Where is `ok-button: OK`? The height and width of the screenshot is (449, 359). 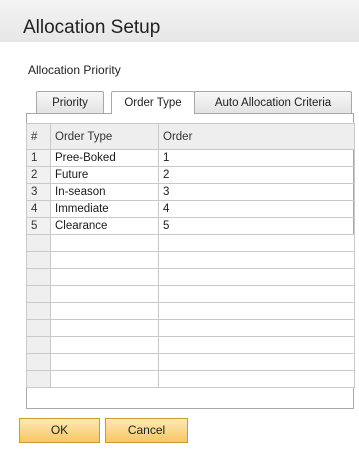 ok-button: OK is located at coordinates (59, 430).